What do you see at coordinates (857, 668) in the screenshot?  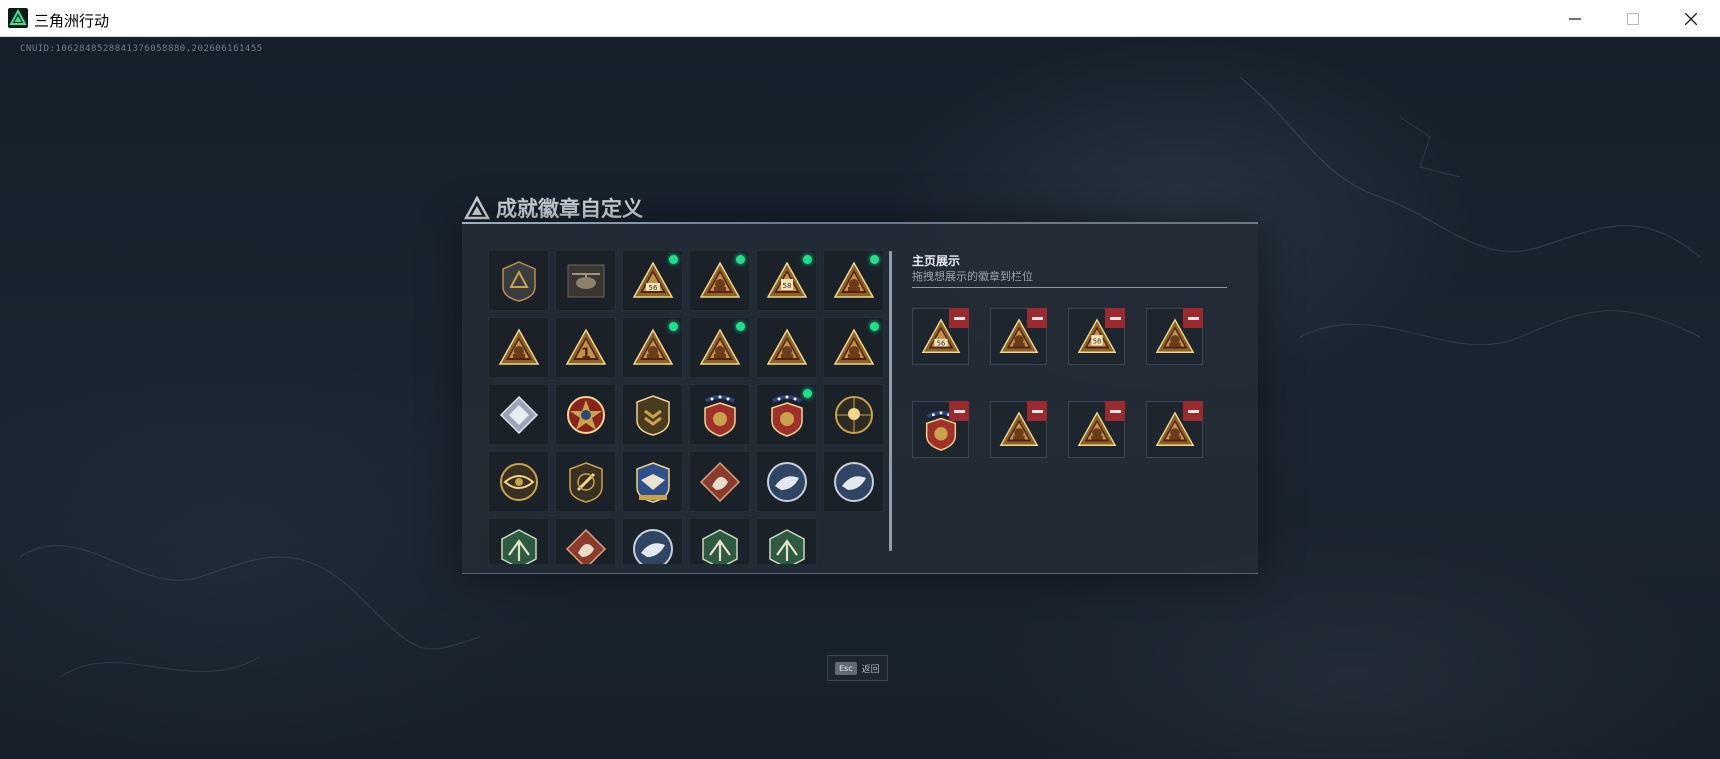 I see `back-button: Esc 返回` at bounding box center [857, 668].